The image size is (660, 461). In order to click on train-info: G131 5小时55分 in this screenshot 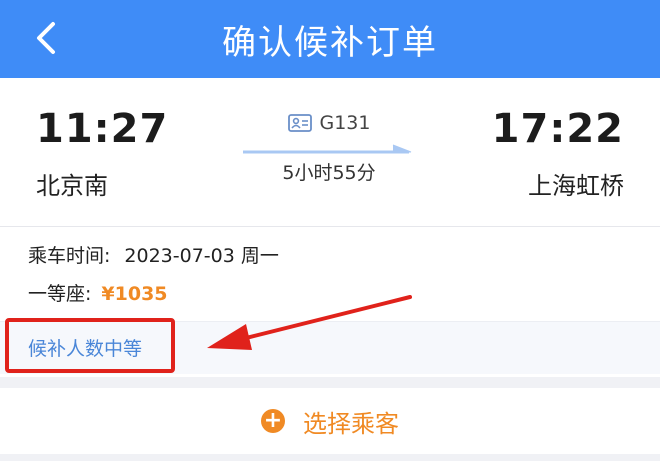, I will do `click(329, 148)`.